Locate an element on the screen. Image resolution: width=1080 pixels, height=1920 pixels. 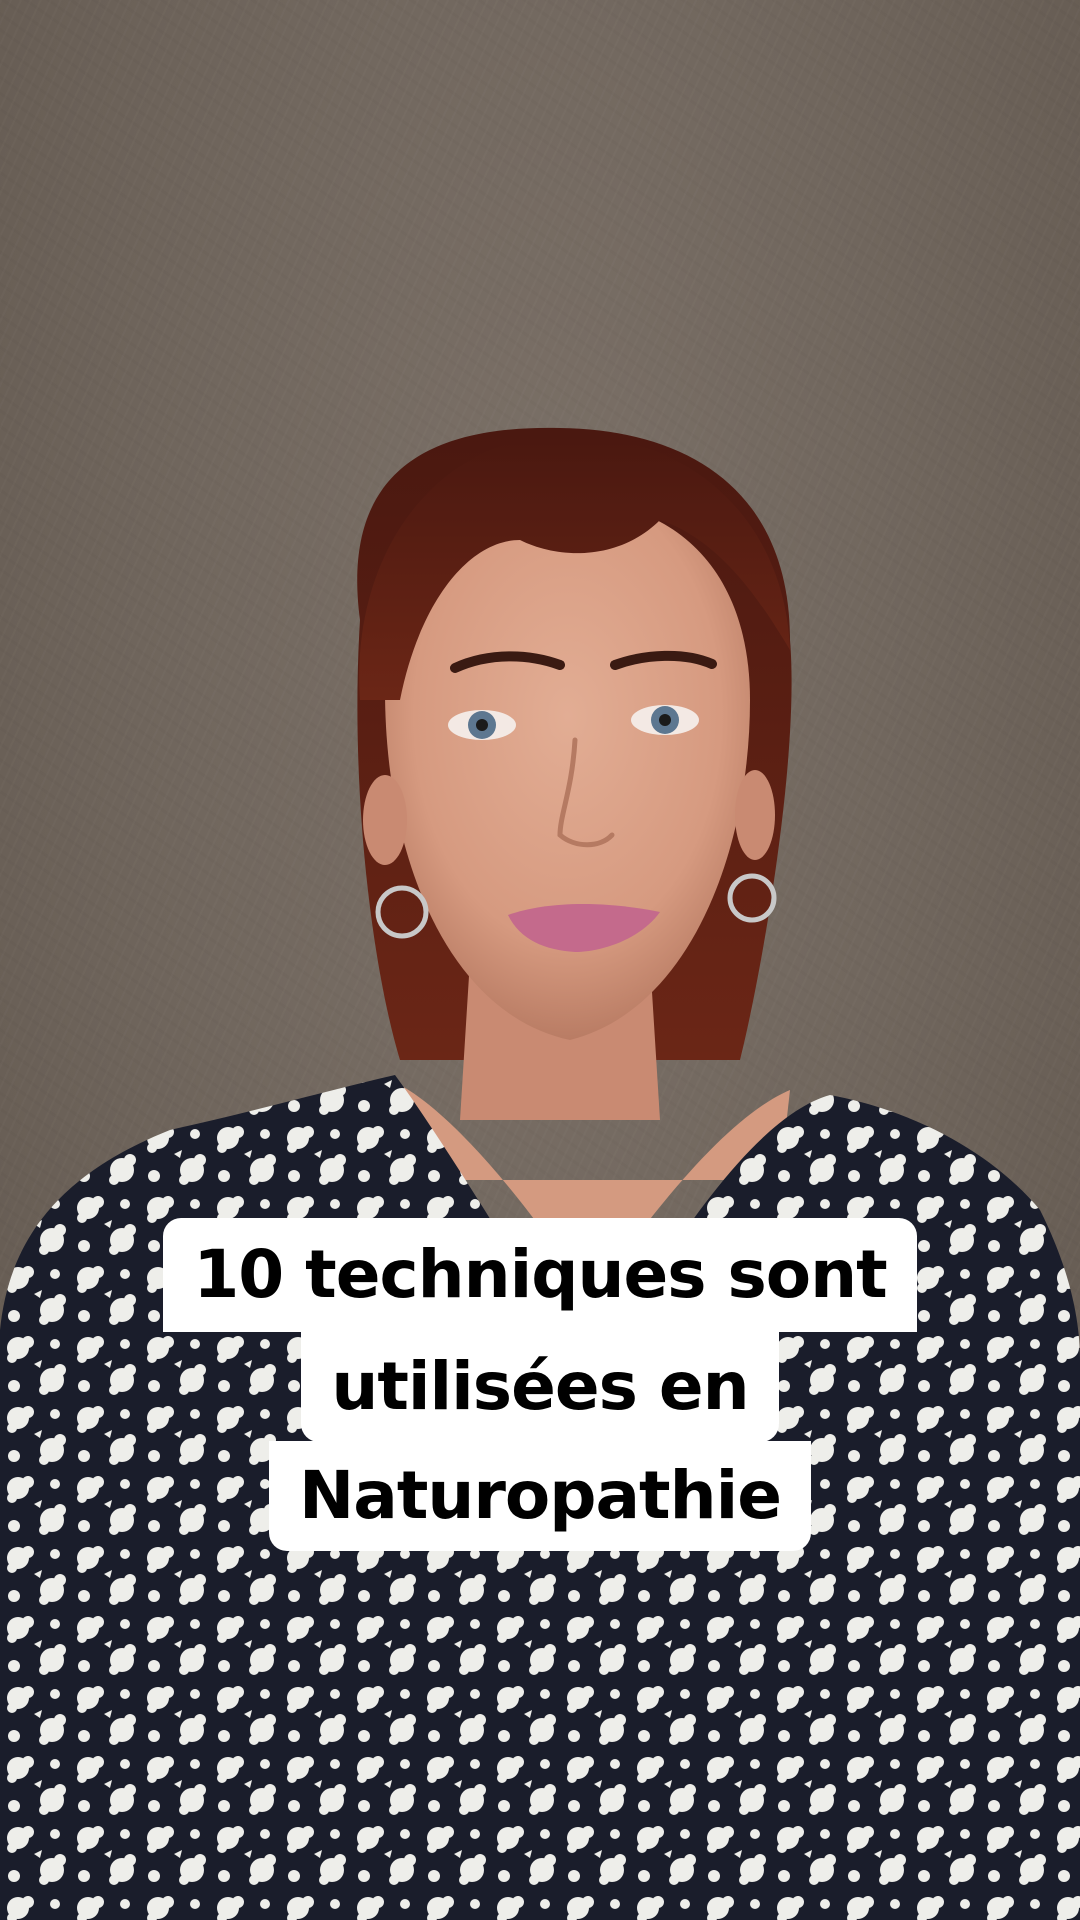
caption-line-1: 10 techniques sont is located at coordinates (540, 1275).